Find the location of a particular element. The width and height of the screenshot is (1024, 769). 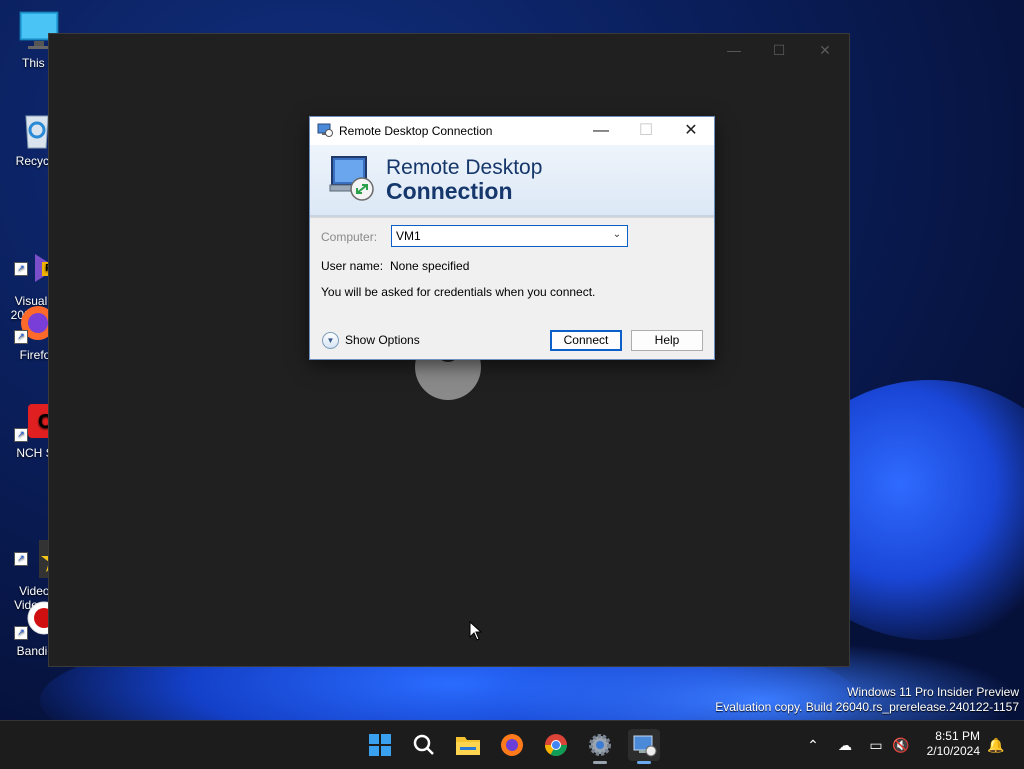

computer-combobox: VM1 ⌄ is located at coordinates (509, 236).